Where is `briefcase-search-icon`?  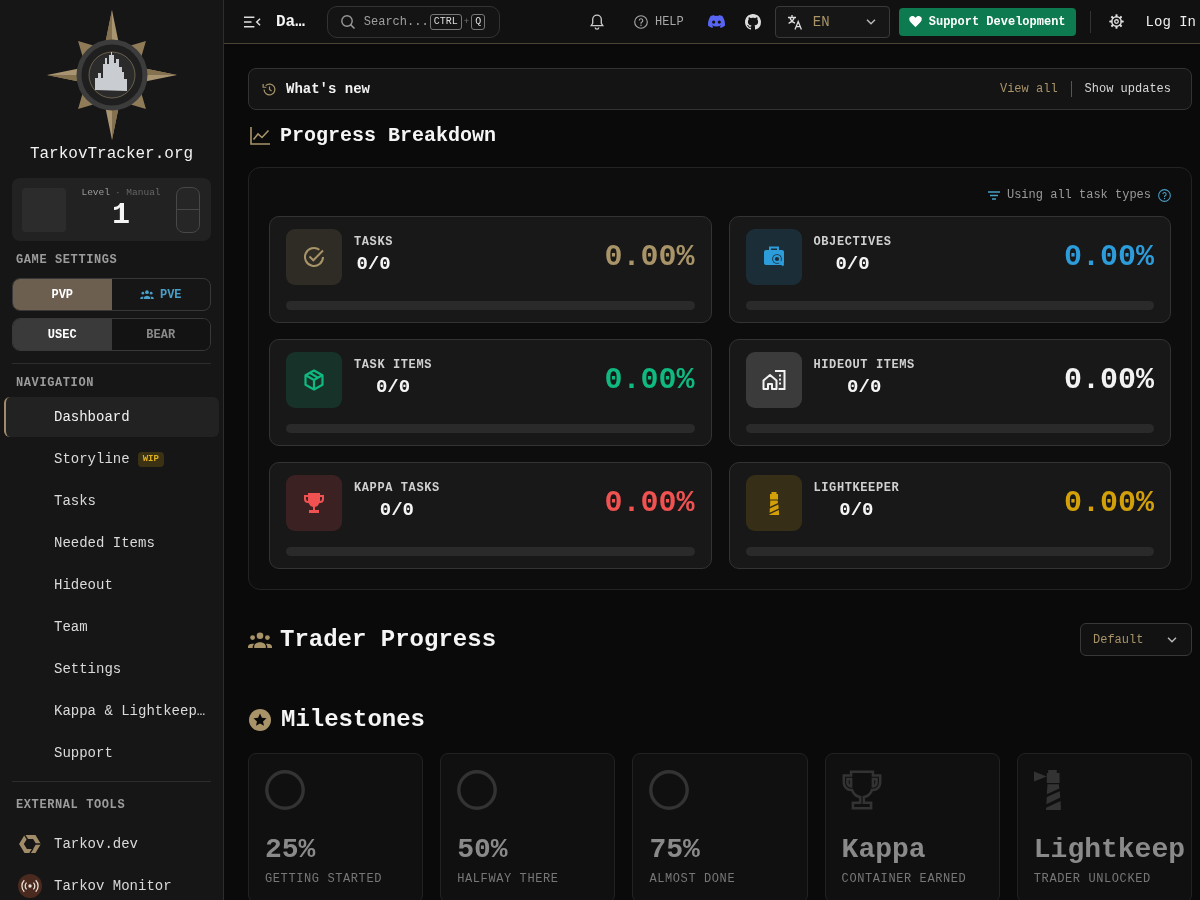
briefcase-search-icon is located at coordinates (773, 257).